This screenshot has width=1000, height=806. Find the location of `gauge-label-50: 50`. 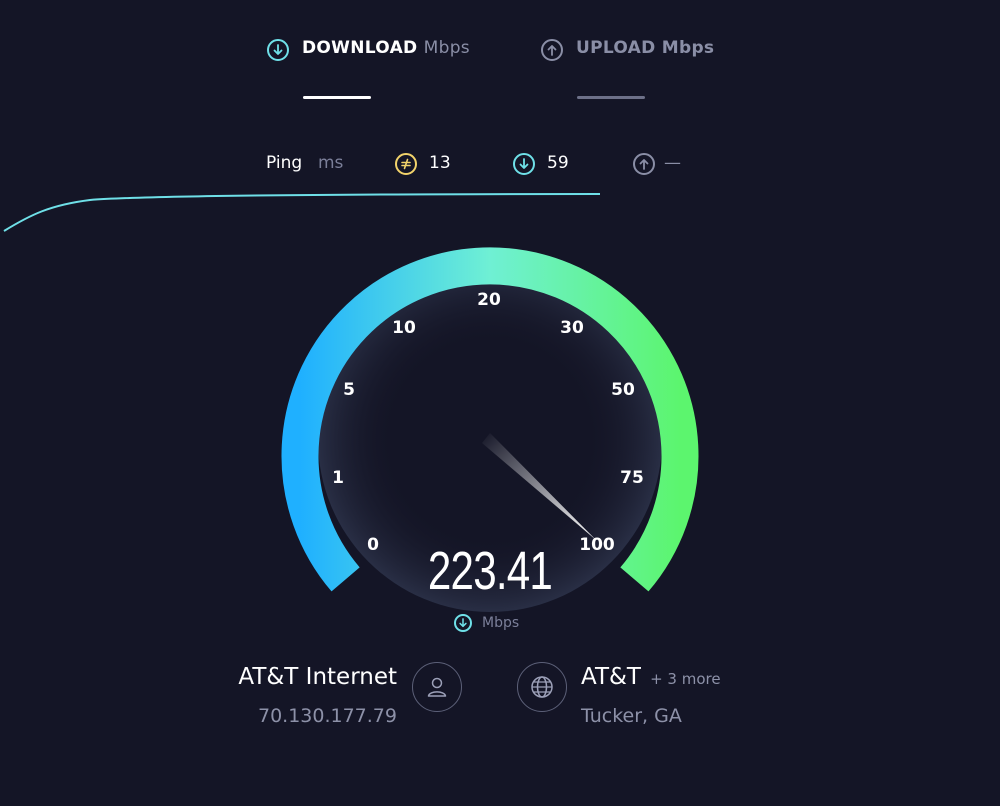

gauge-label-50: 50 is located at coordinates (623, 390).